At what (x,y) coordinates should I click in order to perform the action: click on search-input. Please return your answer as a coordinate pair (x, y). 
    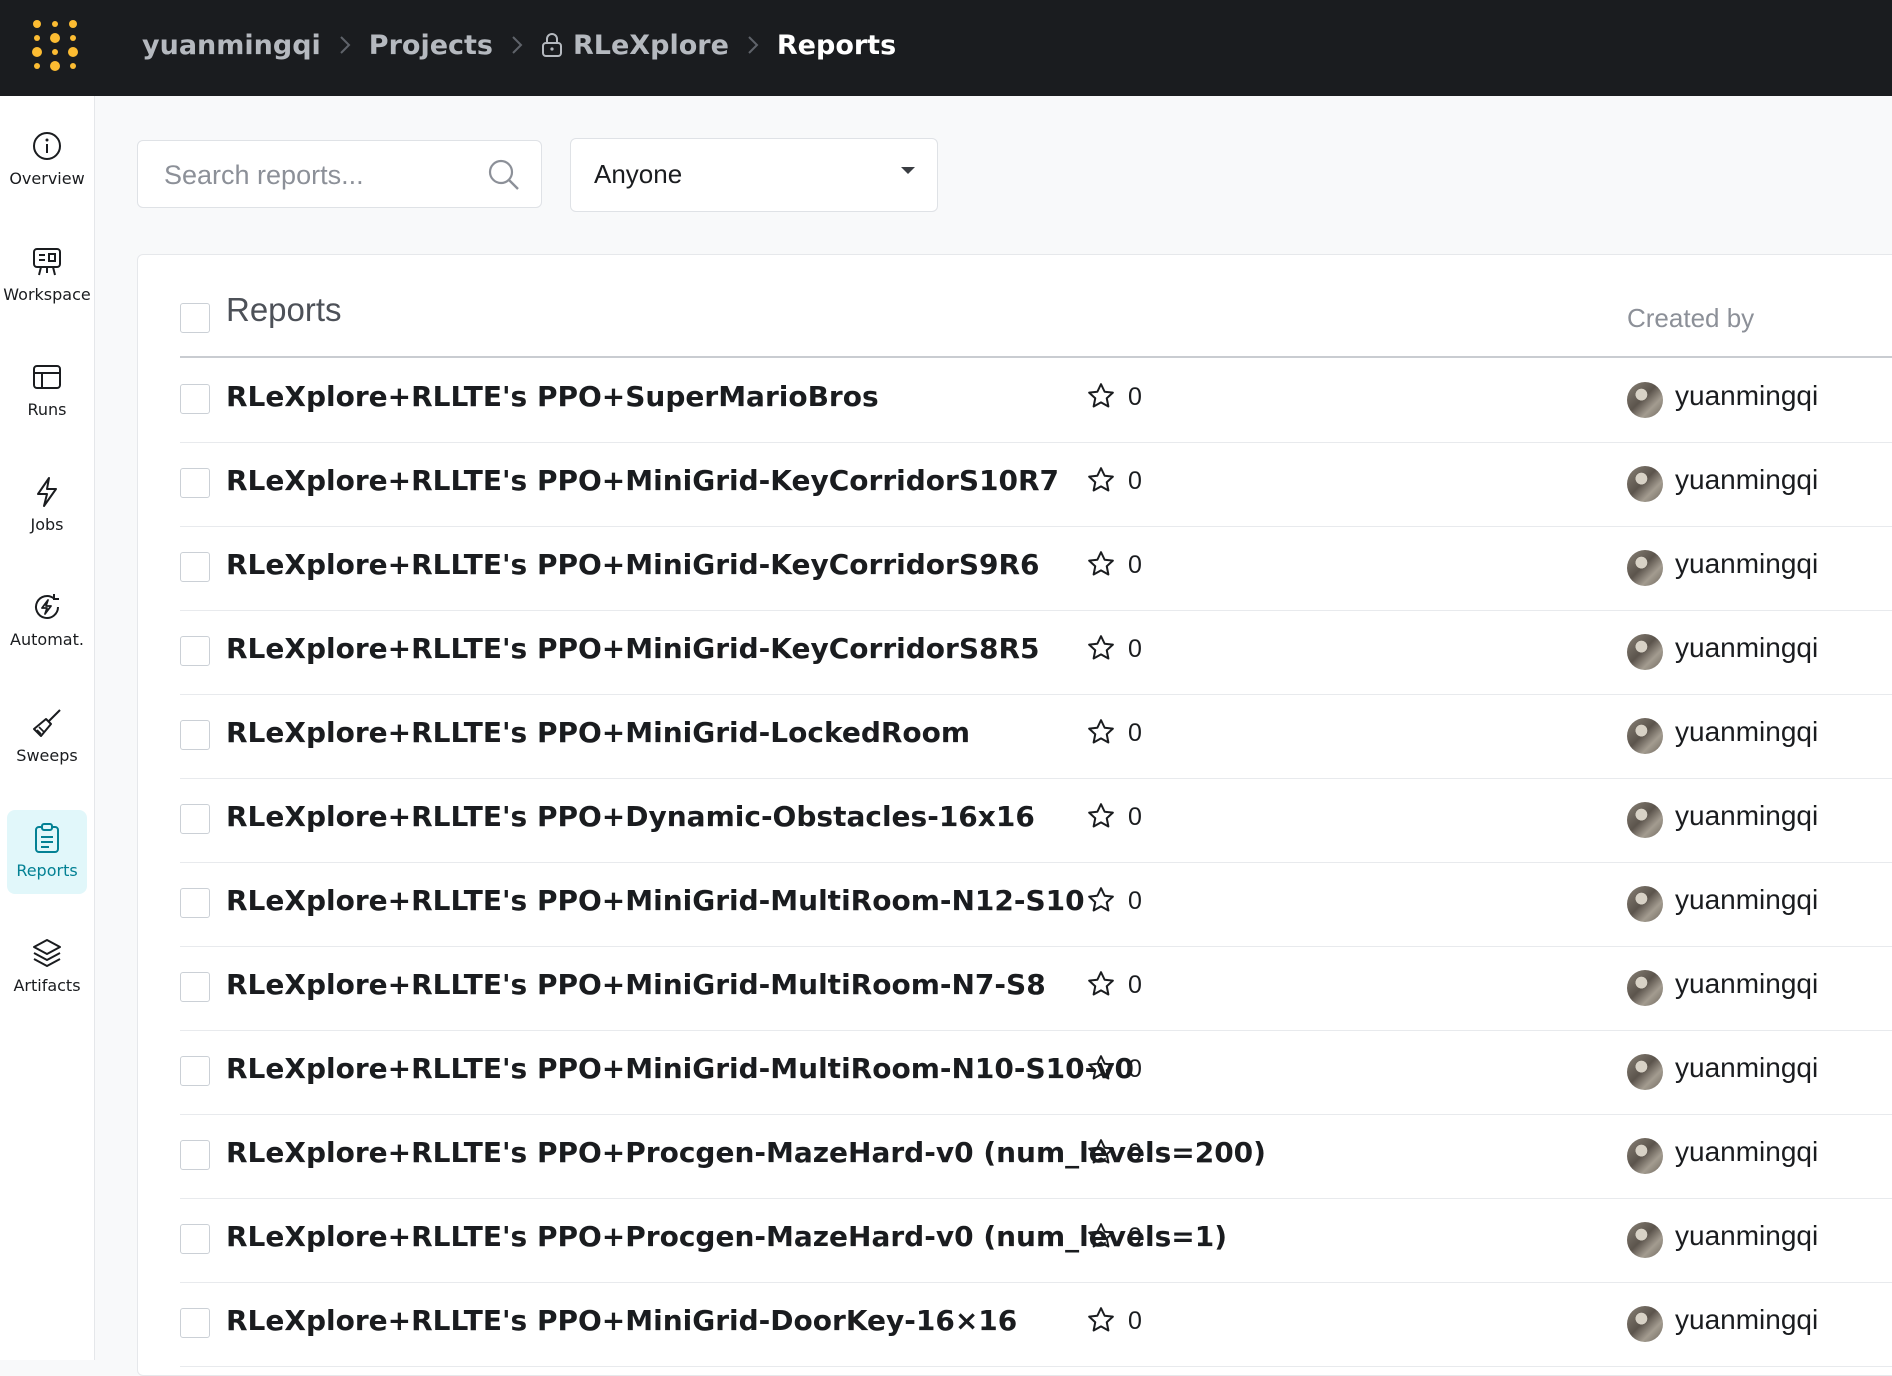
    Looking at the image, I should click on (314, 175).